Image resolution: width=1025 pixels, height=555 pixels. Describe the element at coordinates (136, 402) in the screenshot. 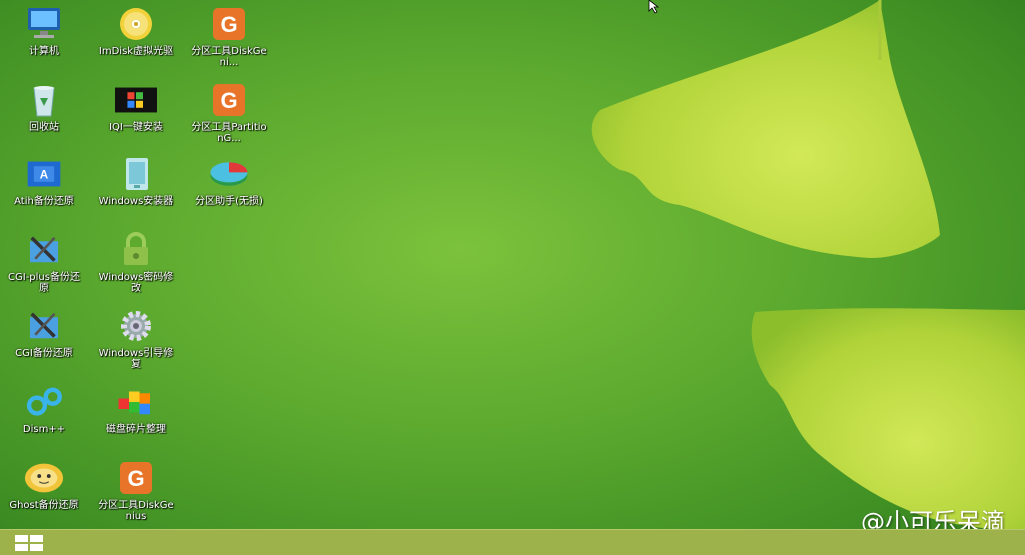

I see `defrag-icon` at that location.